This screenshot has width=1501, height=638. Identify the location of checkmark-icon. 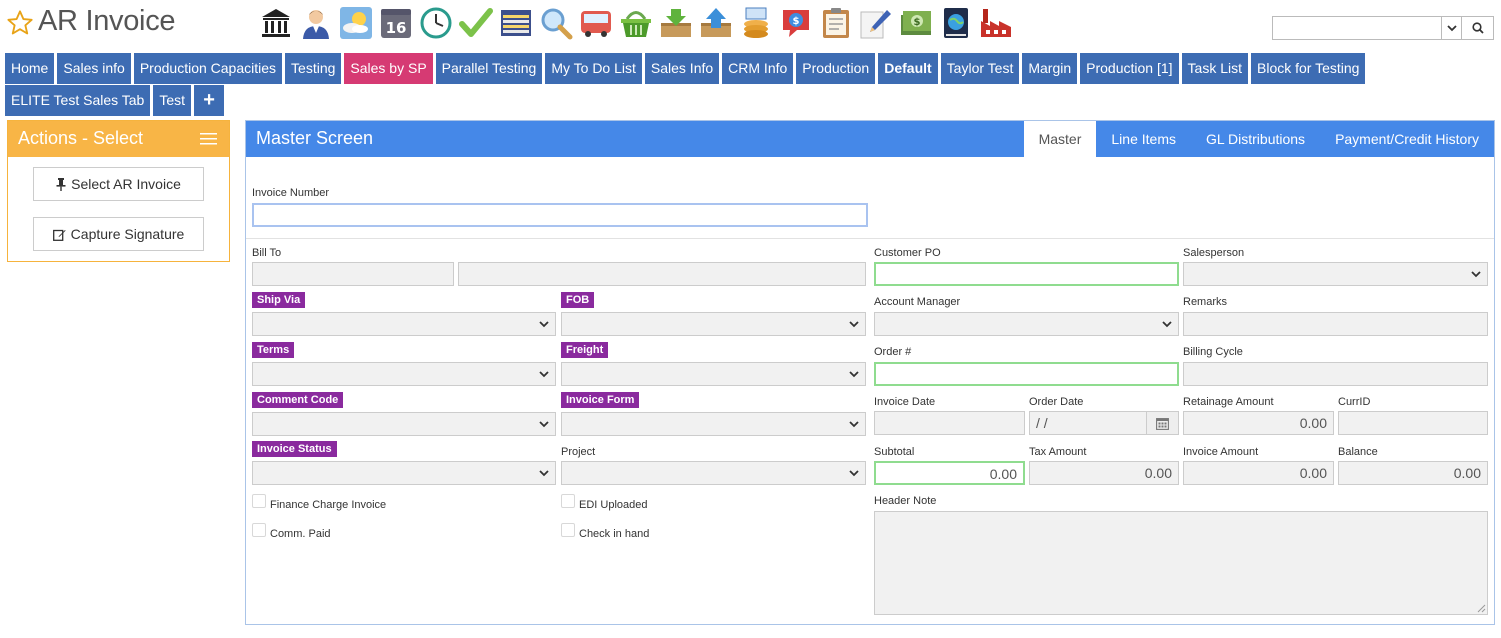
(476, 23).